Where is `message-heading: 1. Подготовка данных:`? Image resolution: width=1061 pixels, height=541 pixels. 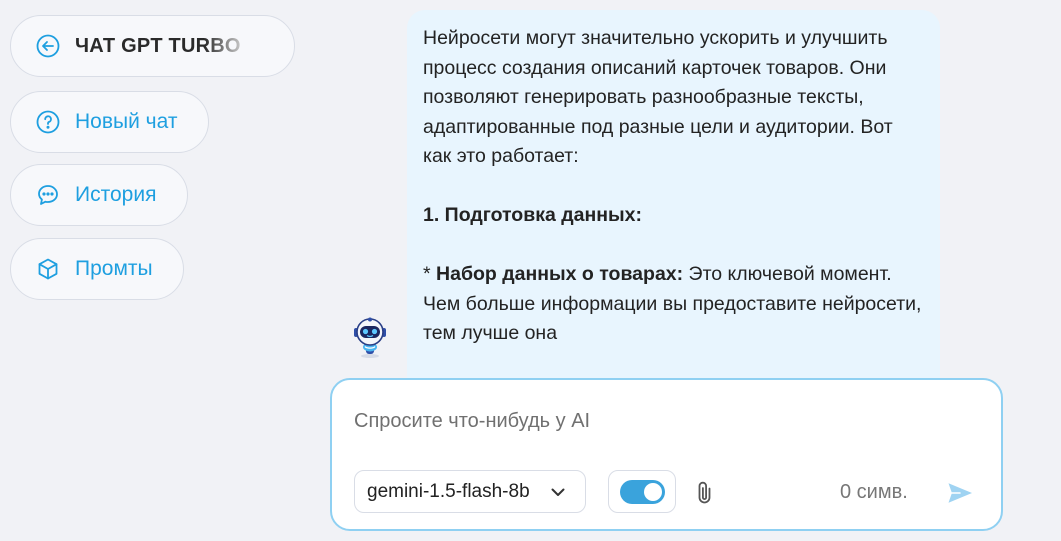
message-heading: 1. Подготовка данных: is located at coordinates (533, 215).